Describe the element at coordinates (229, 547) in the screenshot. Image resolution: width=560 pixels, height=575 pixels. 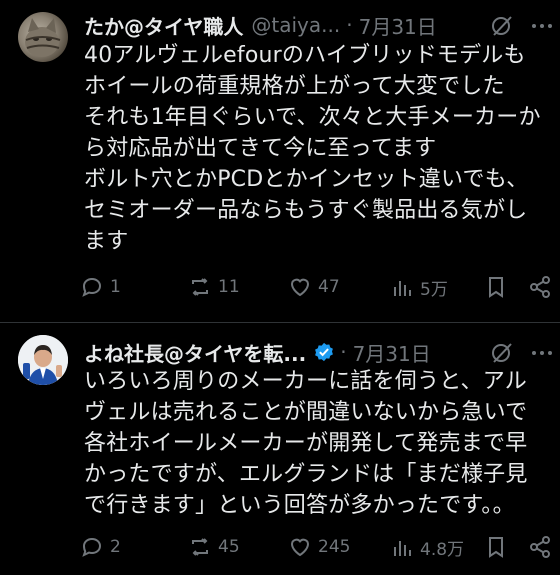
I see `repost-count: 45` at that location.